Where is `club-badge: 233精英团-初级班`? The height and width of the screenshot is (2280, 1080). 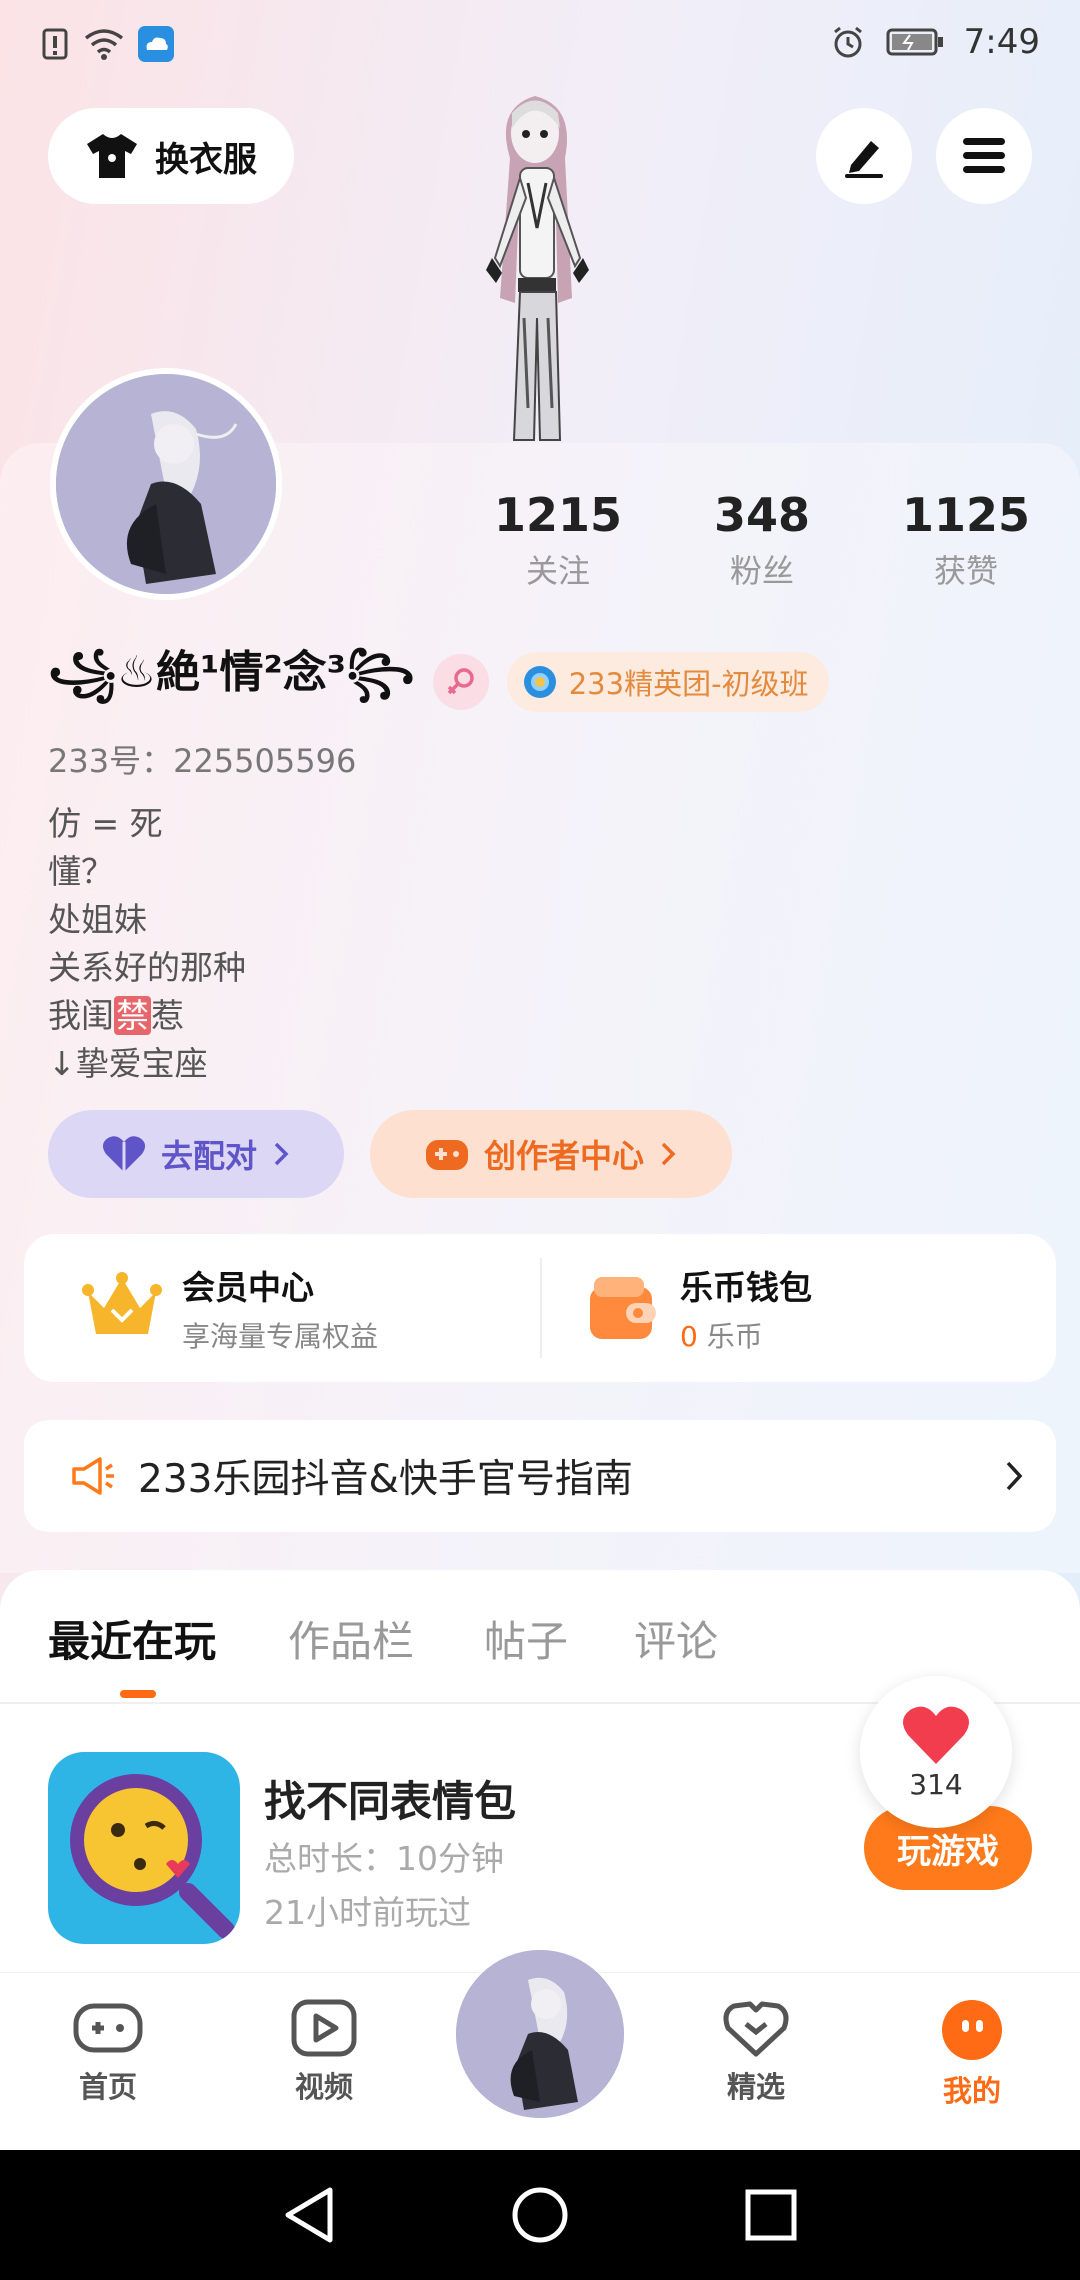
club-badge: 233精英团-初级班 is located at coordinates (667, 682).